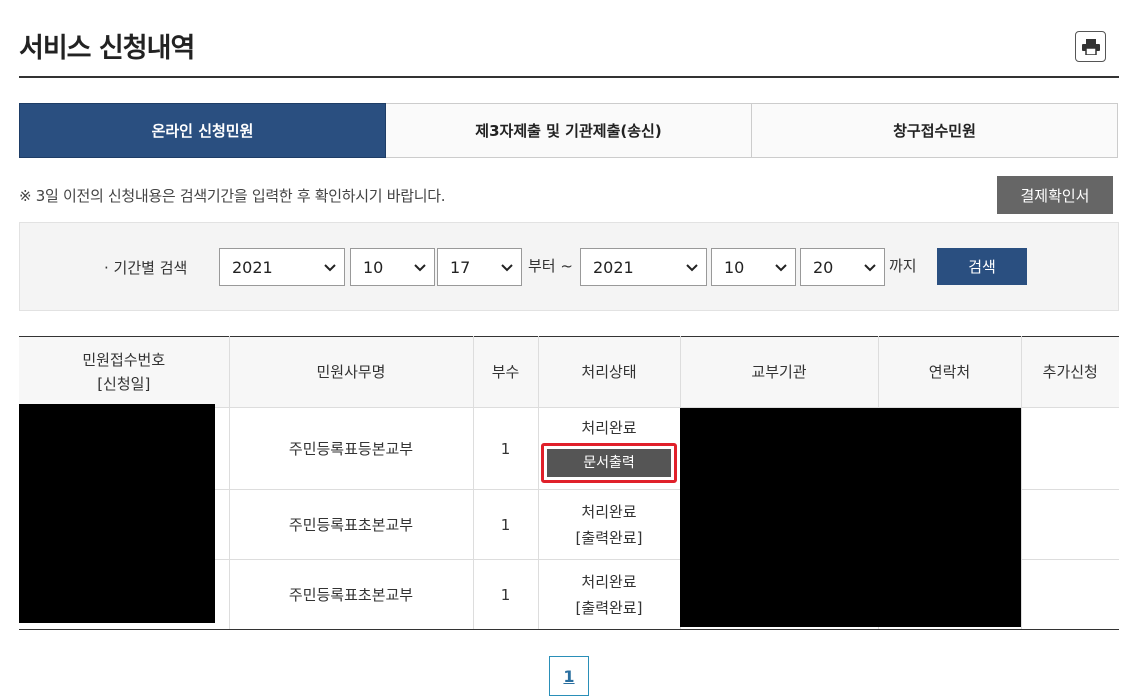  Describe the element at coordinates (569, 676) in the screenshot. I see `pagination-page-1: 1` at that location.